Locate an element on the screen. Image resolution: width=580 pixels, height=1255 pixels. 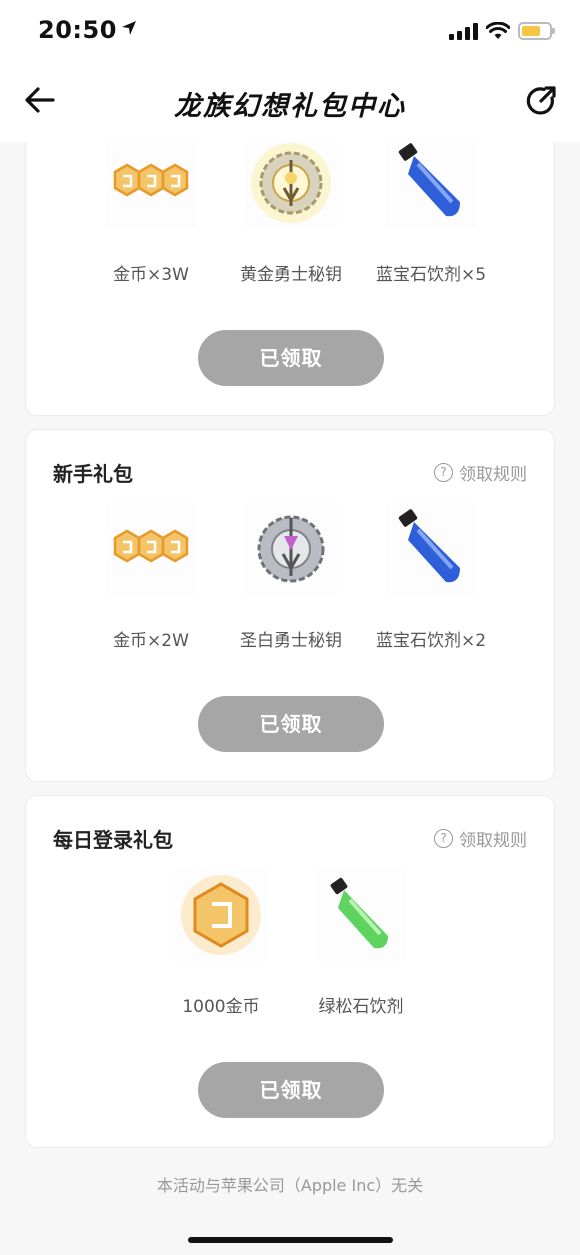
item-label: 蓝宝石饮剂×2 is located at coordinates (431, 641).